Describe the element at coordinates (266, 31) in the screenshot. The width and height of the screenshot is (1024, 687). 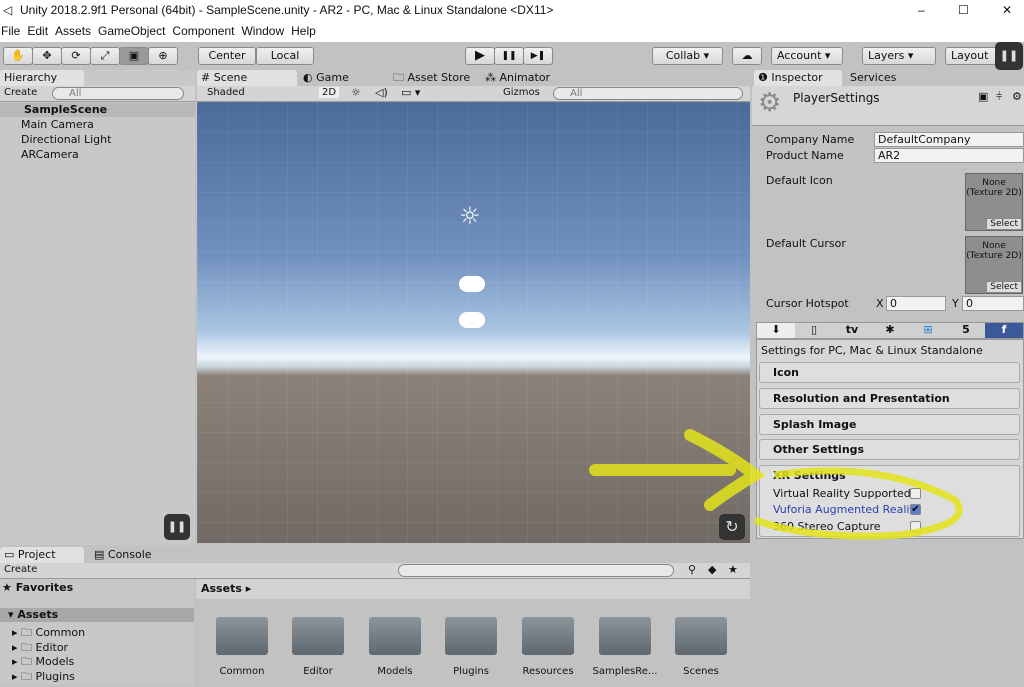
I see `menu-window: Window` at that location.